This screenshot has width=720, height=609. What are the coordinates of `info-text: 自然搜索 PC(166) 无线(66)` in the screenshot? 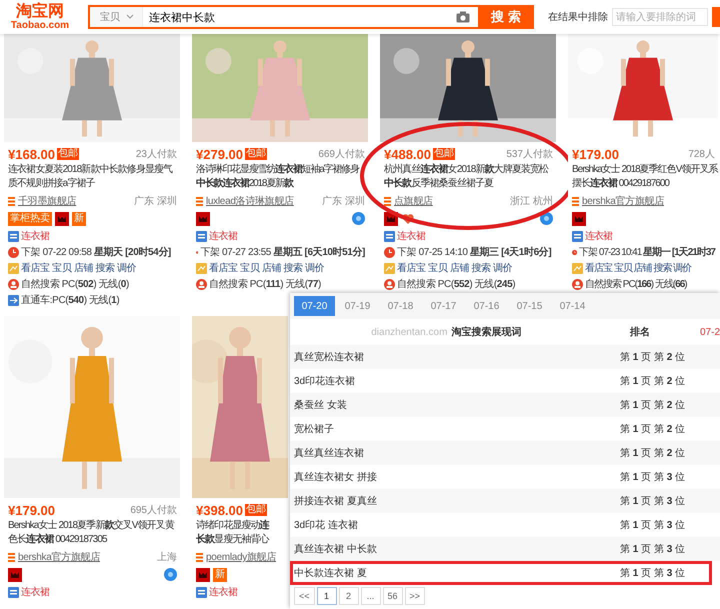 It's located at (636, 284).